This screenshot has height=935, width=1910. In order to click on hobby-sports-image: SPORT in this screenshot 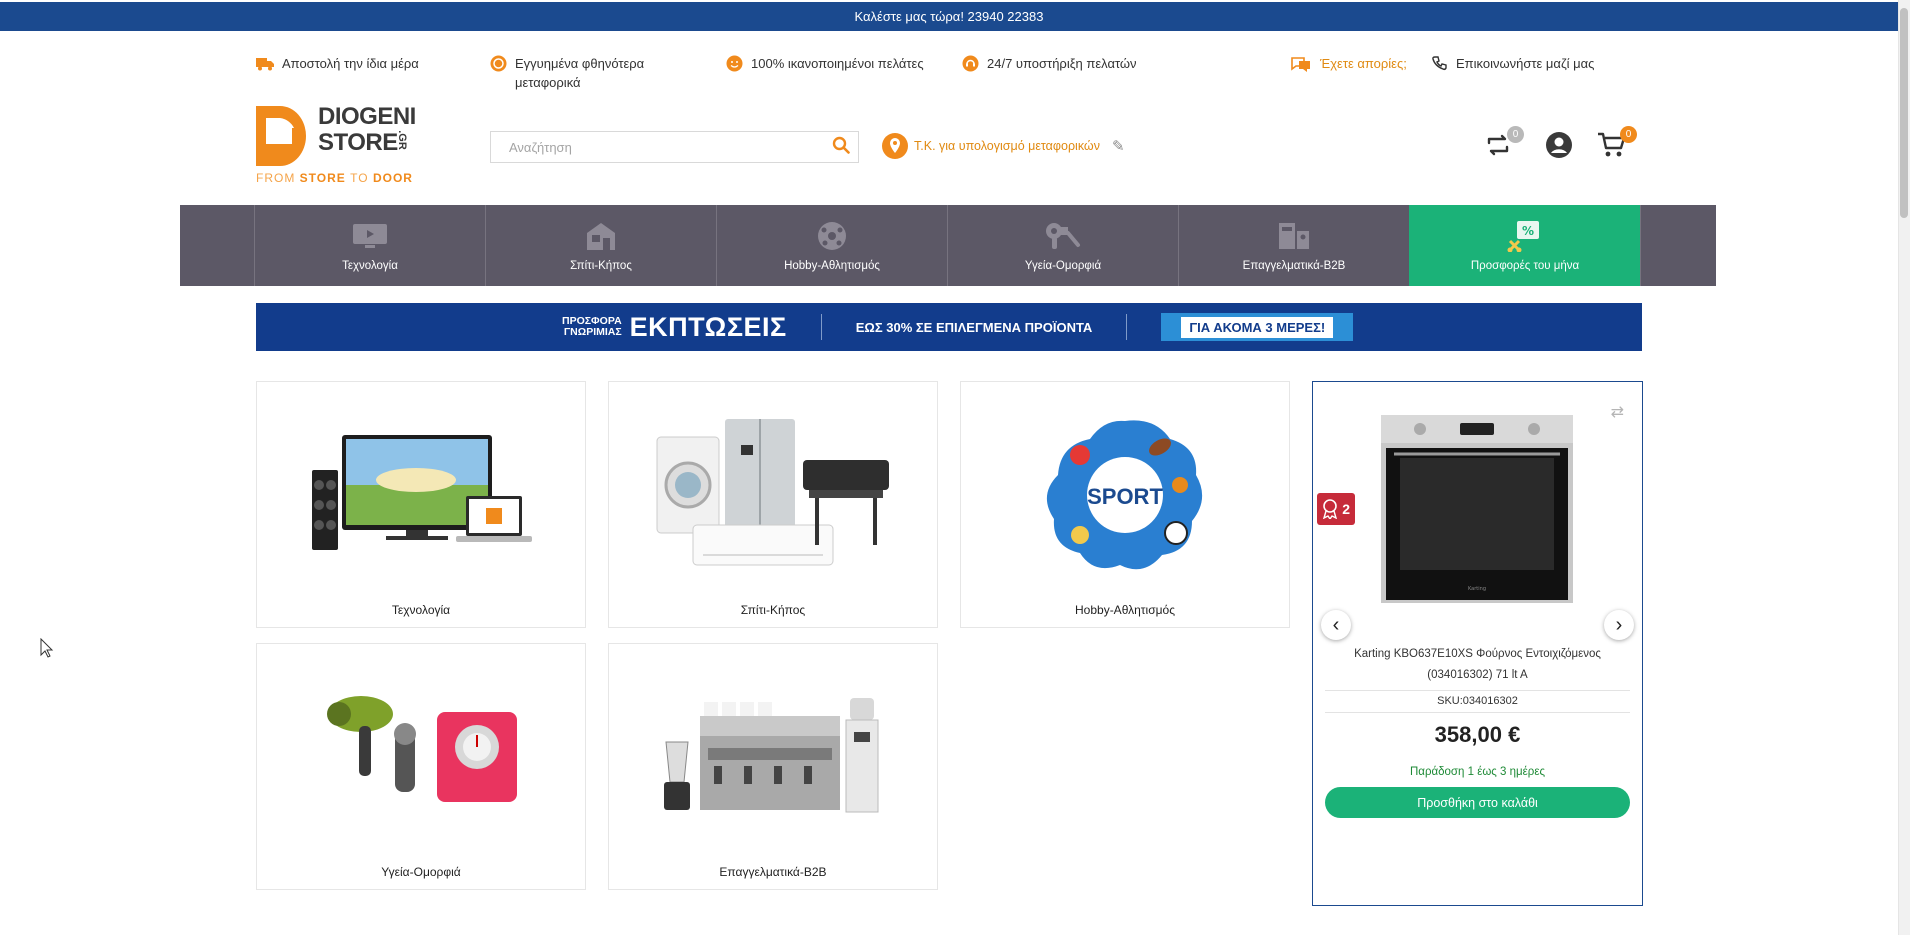, I will do `click(1125, 495)`.